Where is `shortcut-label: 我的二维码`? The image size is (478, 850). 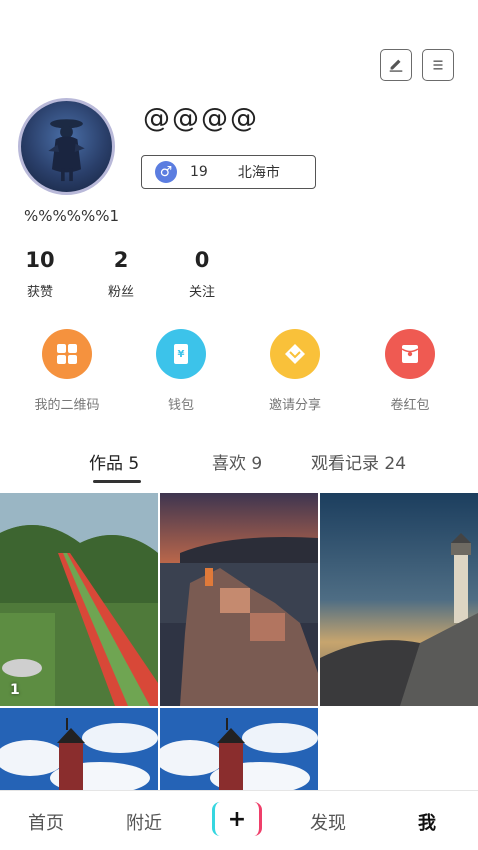 shortcut-label: 我的二维码 is located at coordinates (67, 405).